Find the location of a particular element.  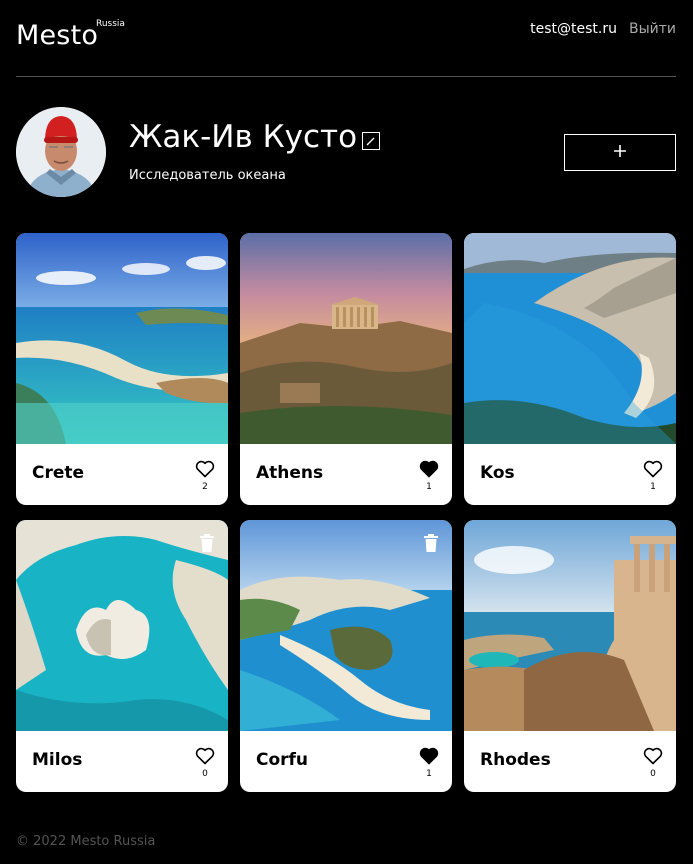

user-email: test@test.ru is located at coordinates (573, 29).